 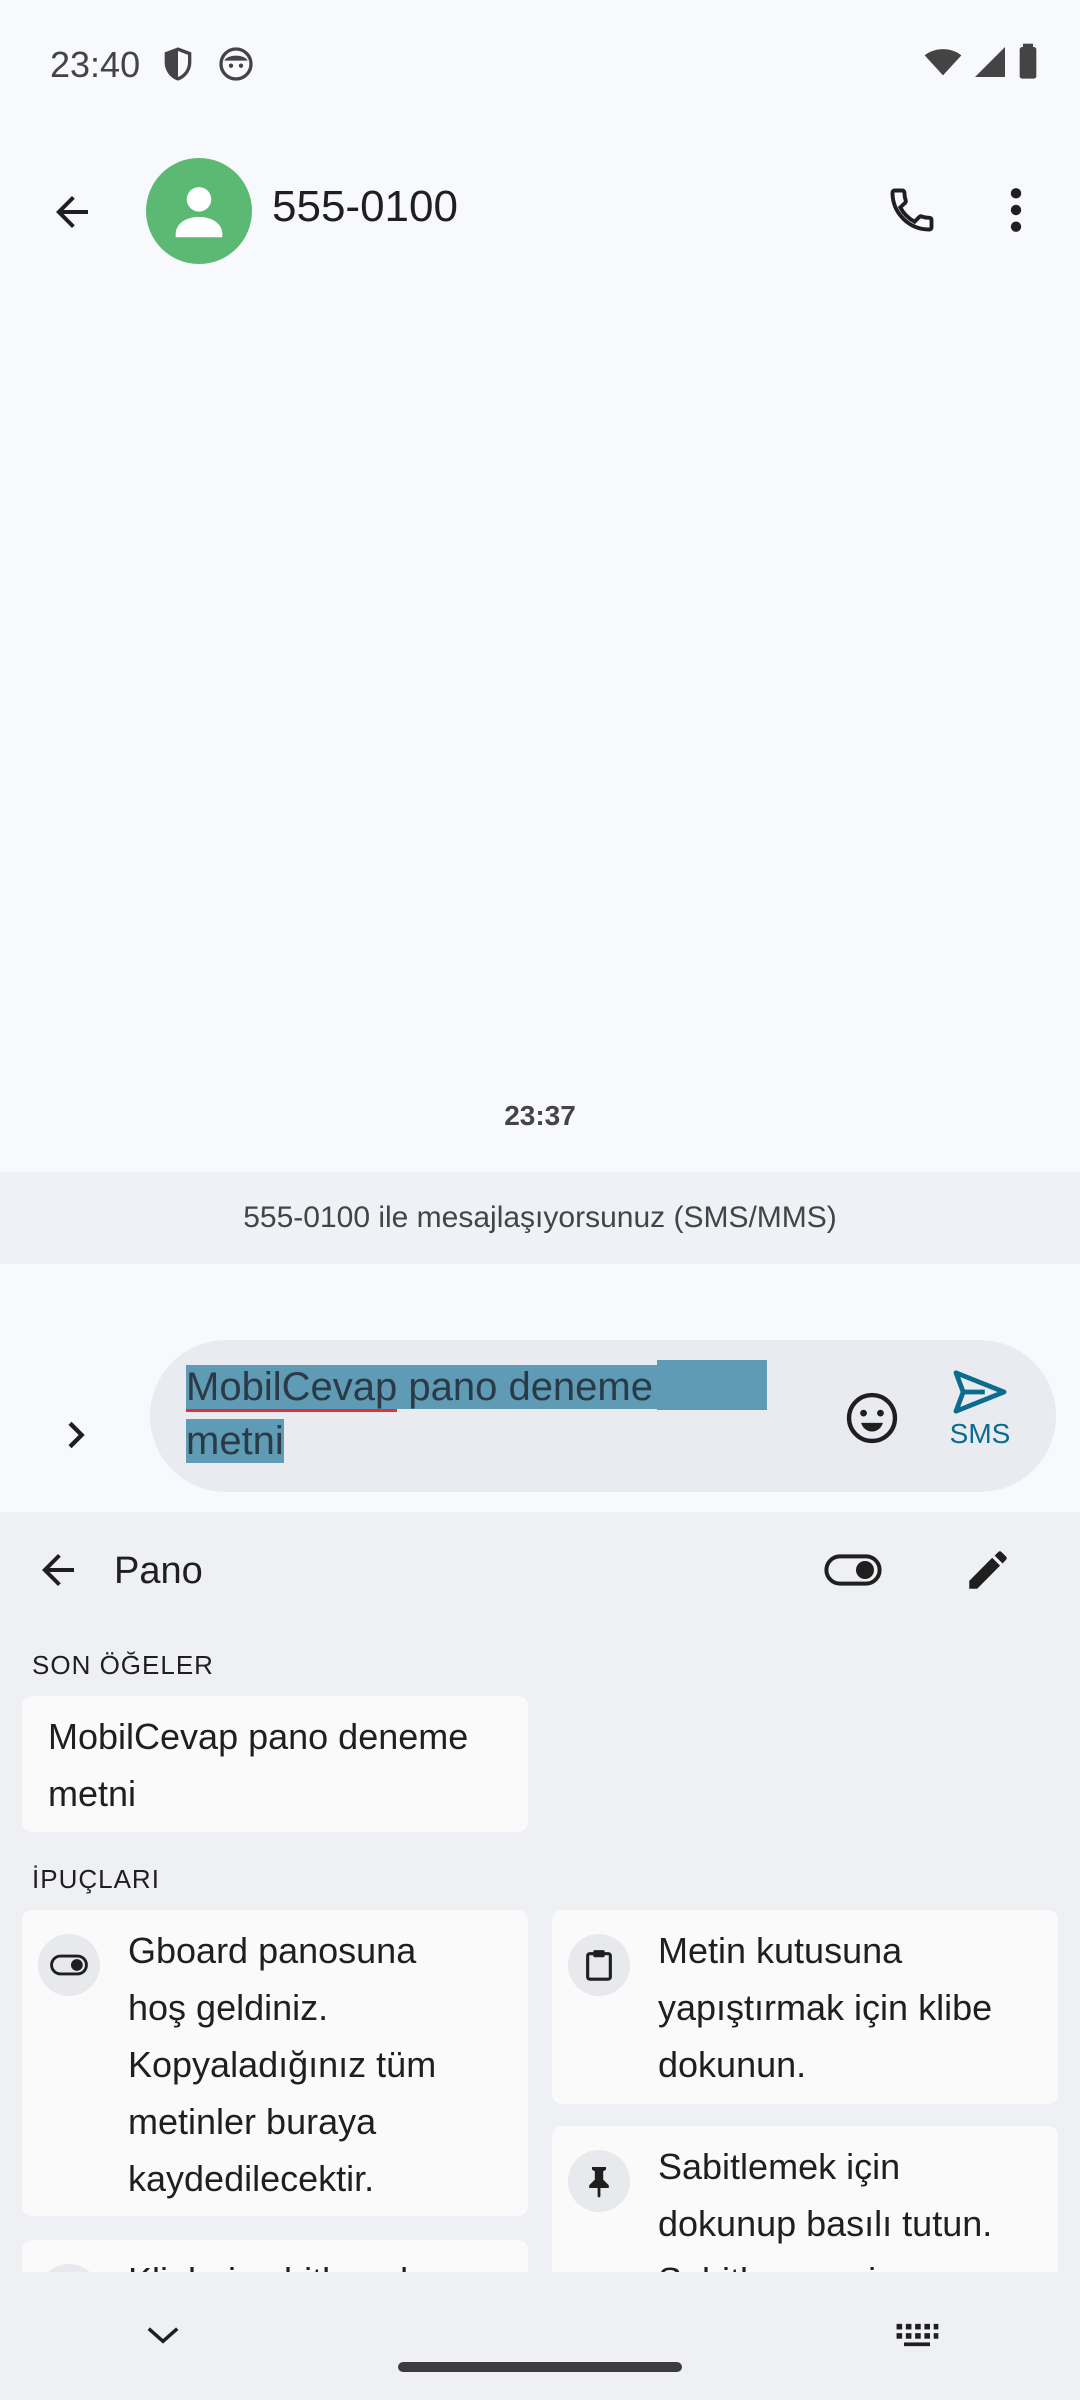 What do you see at coordinates (92, 1793) in the screenshot?
I see `recent-clip-line2: metni` at bounding box center [92, 1793].